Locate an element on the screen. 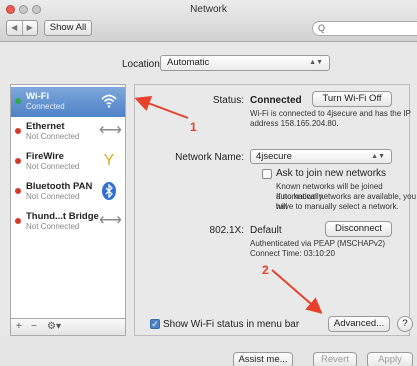 Image resolution: width=417 pixels, height=366 pixels. service-list-controls: + − ⚙▾ is located at coordinates (68, 327).